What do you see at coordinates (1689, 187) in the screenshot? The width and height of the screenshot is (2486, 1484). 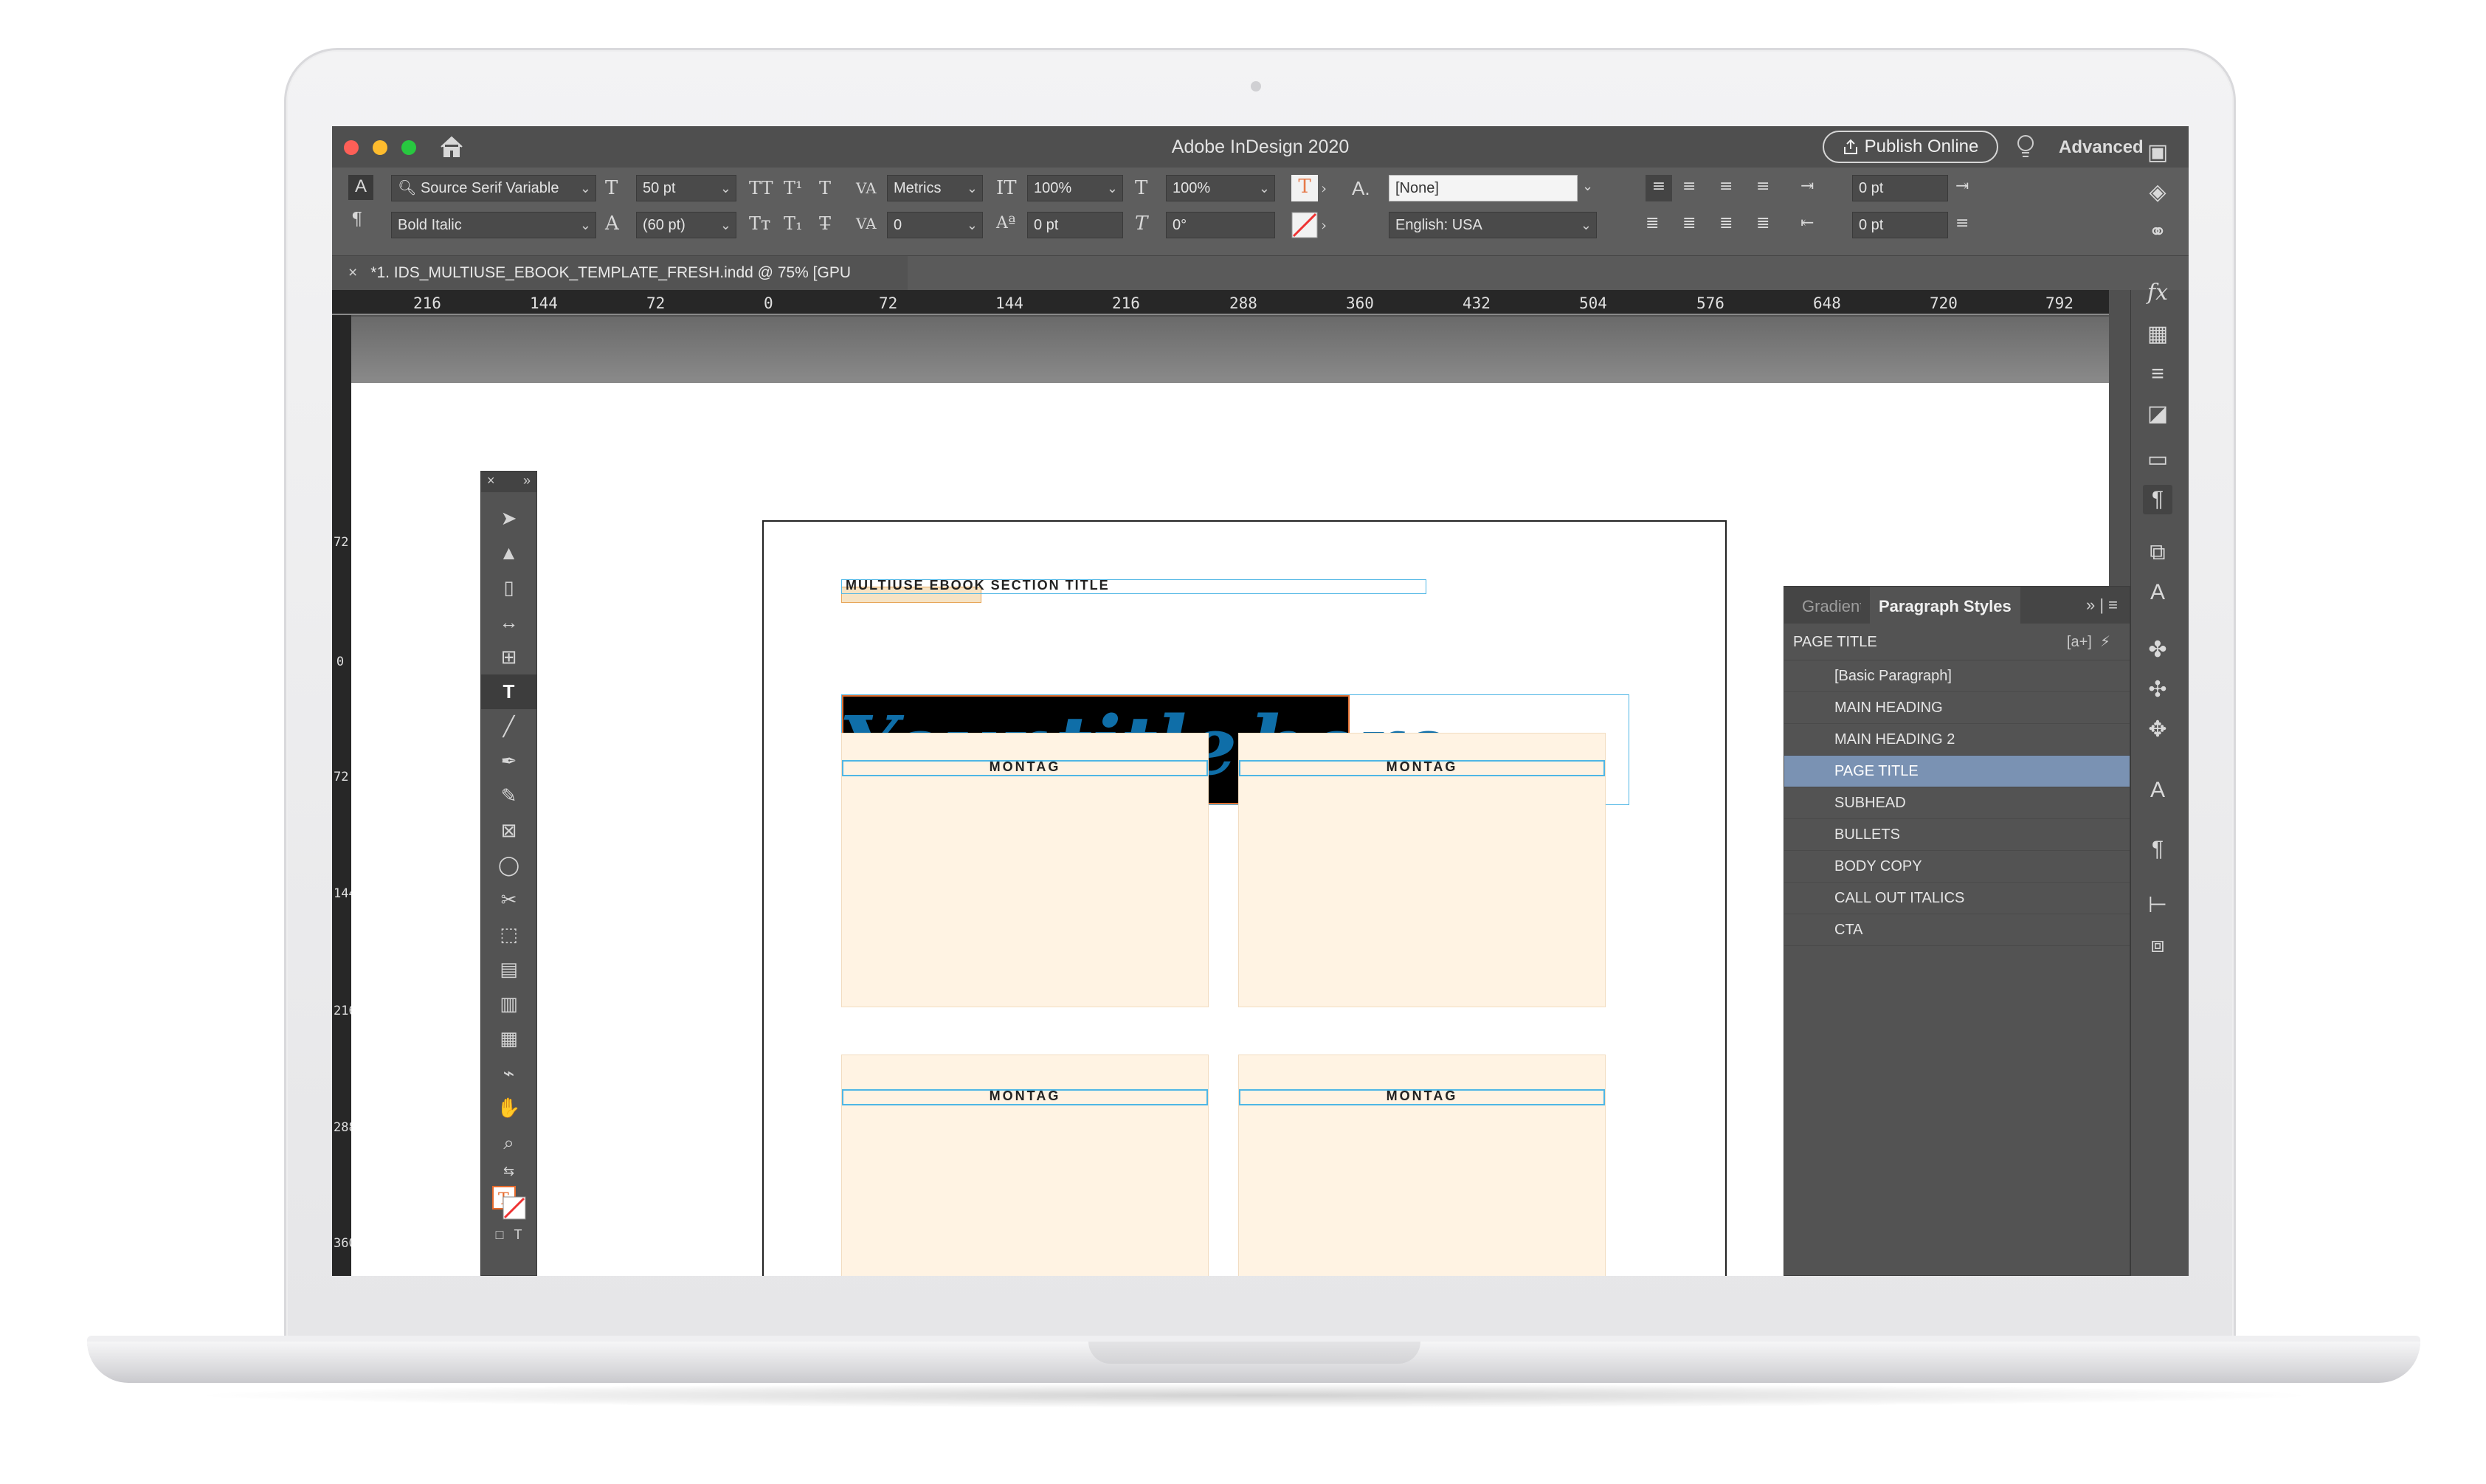 I see `align-center-icon: ≡` at bounding box center [1689, 187].